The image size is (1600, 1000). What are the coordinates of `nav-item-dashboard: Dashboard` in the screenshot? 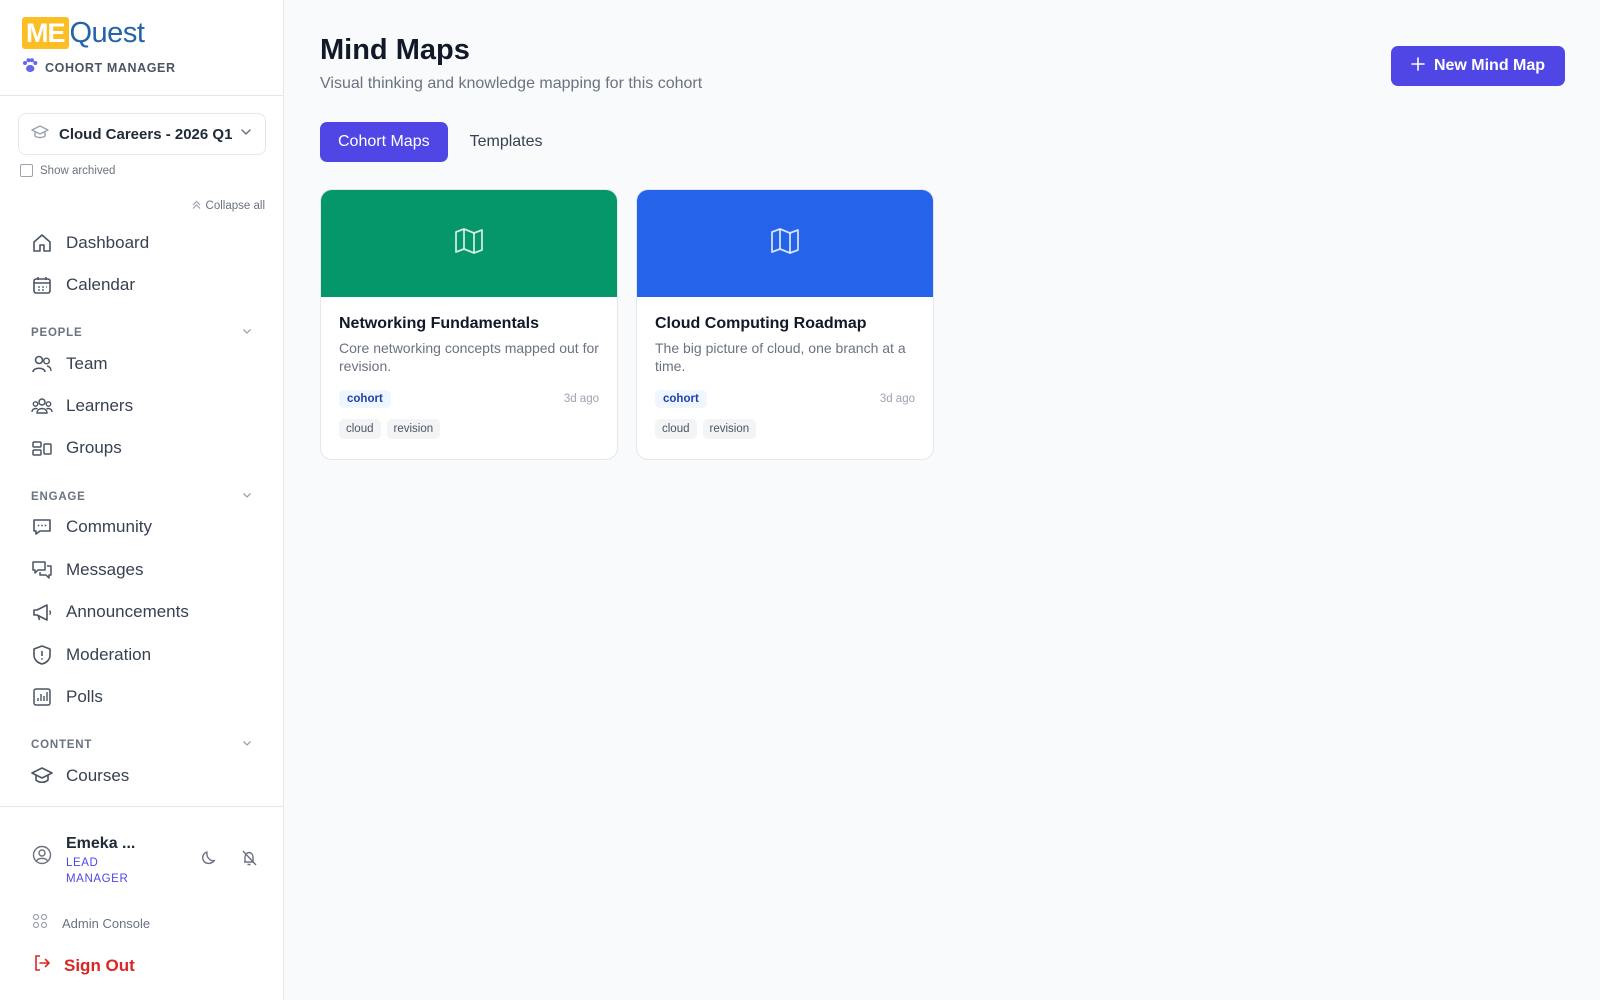 It's located at (89, 243).